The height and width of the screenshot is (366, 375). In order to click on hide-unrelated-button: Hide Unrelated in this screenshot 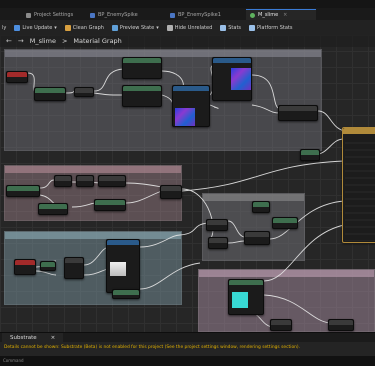, I will do `click(190, 27)`.